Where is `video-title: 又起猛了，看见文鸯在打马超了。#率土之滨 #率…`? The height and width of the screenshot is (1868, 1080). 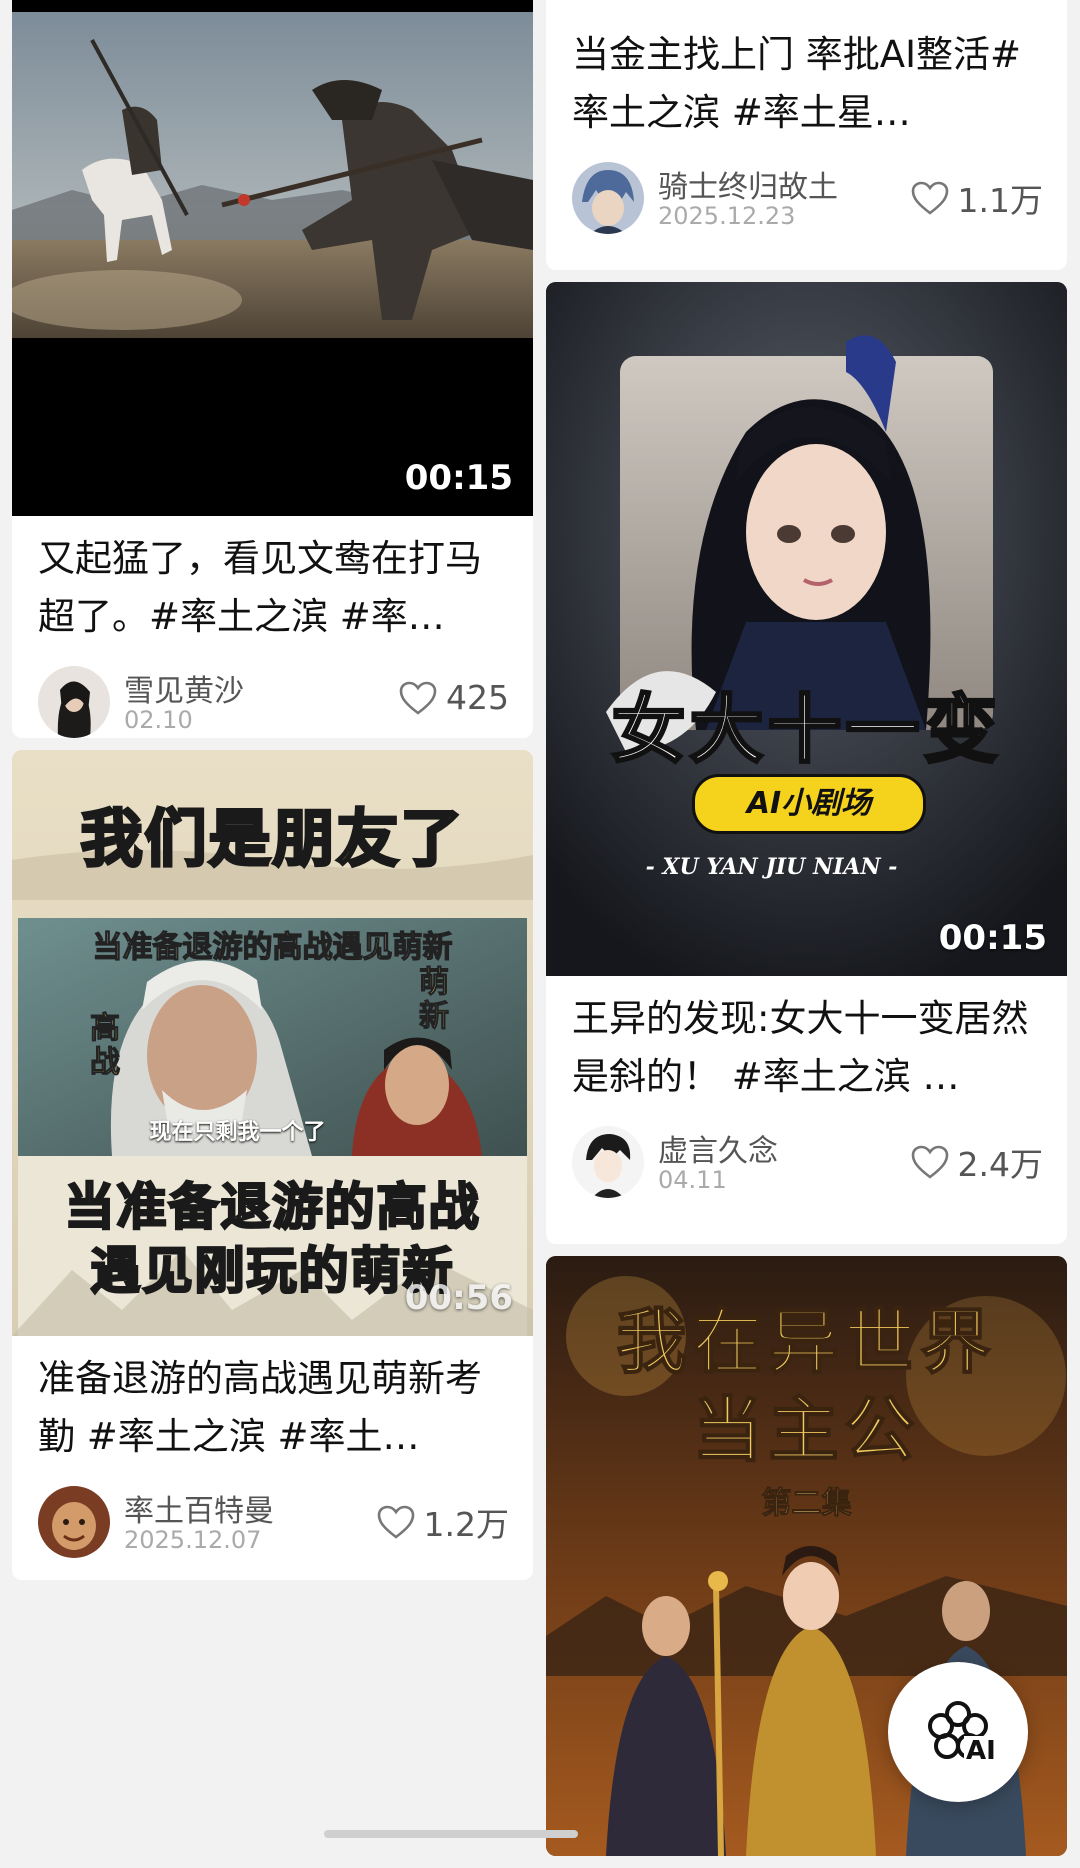
video-title: 又起猛了，看见文鸯在打马超了。#率土之滨 #率… is located at coordinates (272, 581).